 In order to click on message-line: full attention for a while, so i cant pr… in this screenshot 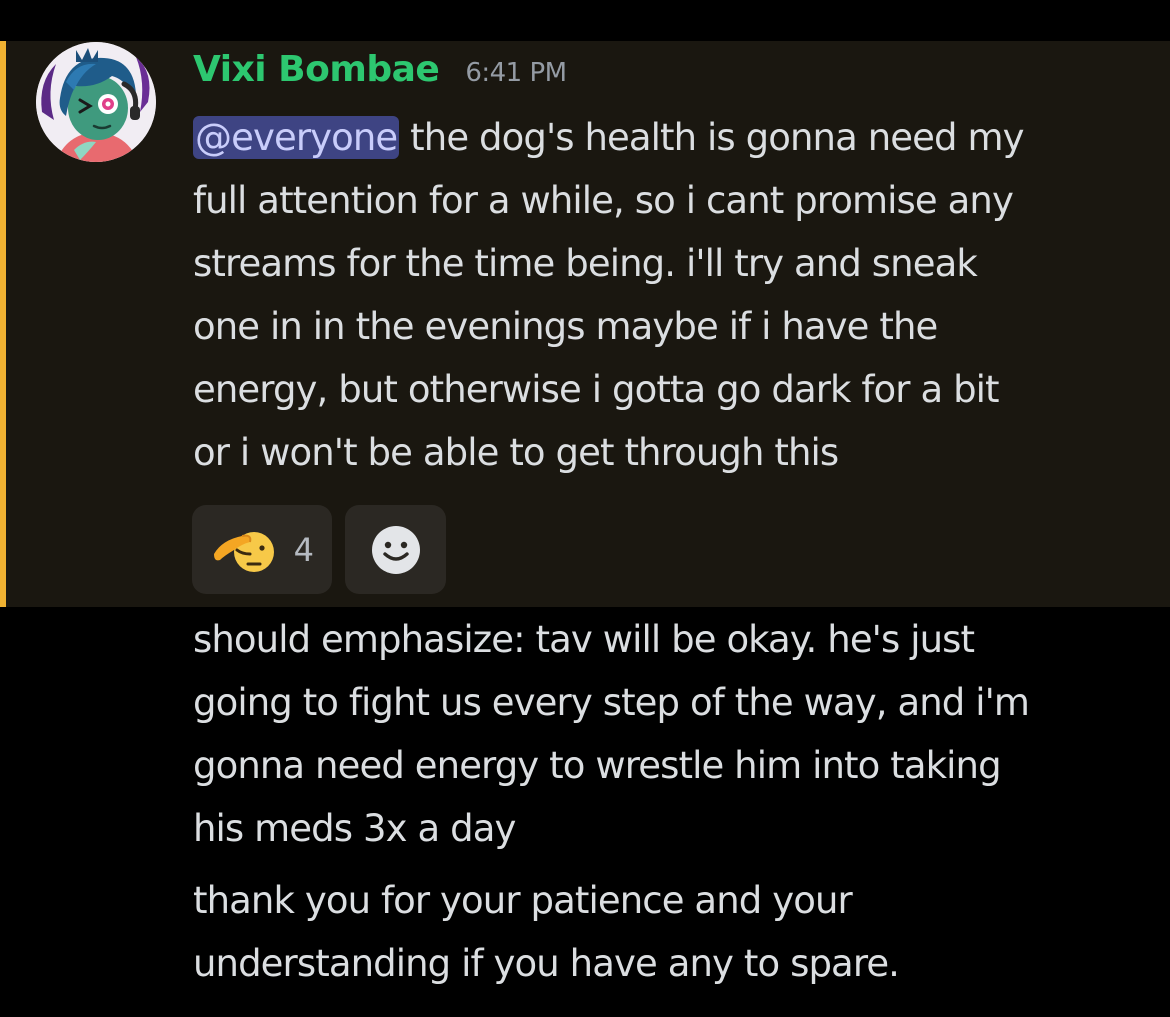, I will do `click(603, 200)`.